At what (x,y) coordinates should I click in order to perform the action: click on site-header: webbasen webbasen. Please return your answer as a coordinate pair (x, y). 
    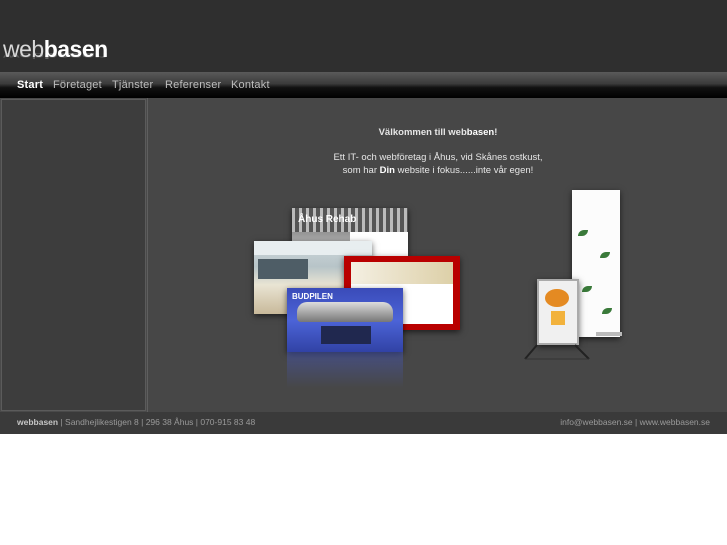
    Looking at the image, I should click on (363, 36).